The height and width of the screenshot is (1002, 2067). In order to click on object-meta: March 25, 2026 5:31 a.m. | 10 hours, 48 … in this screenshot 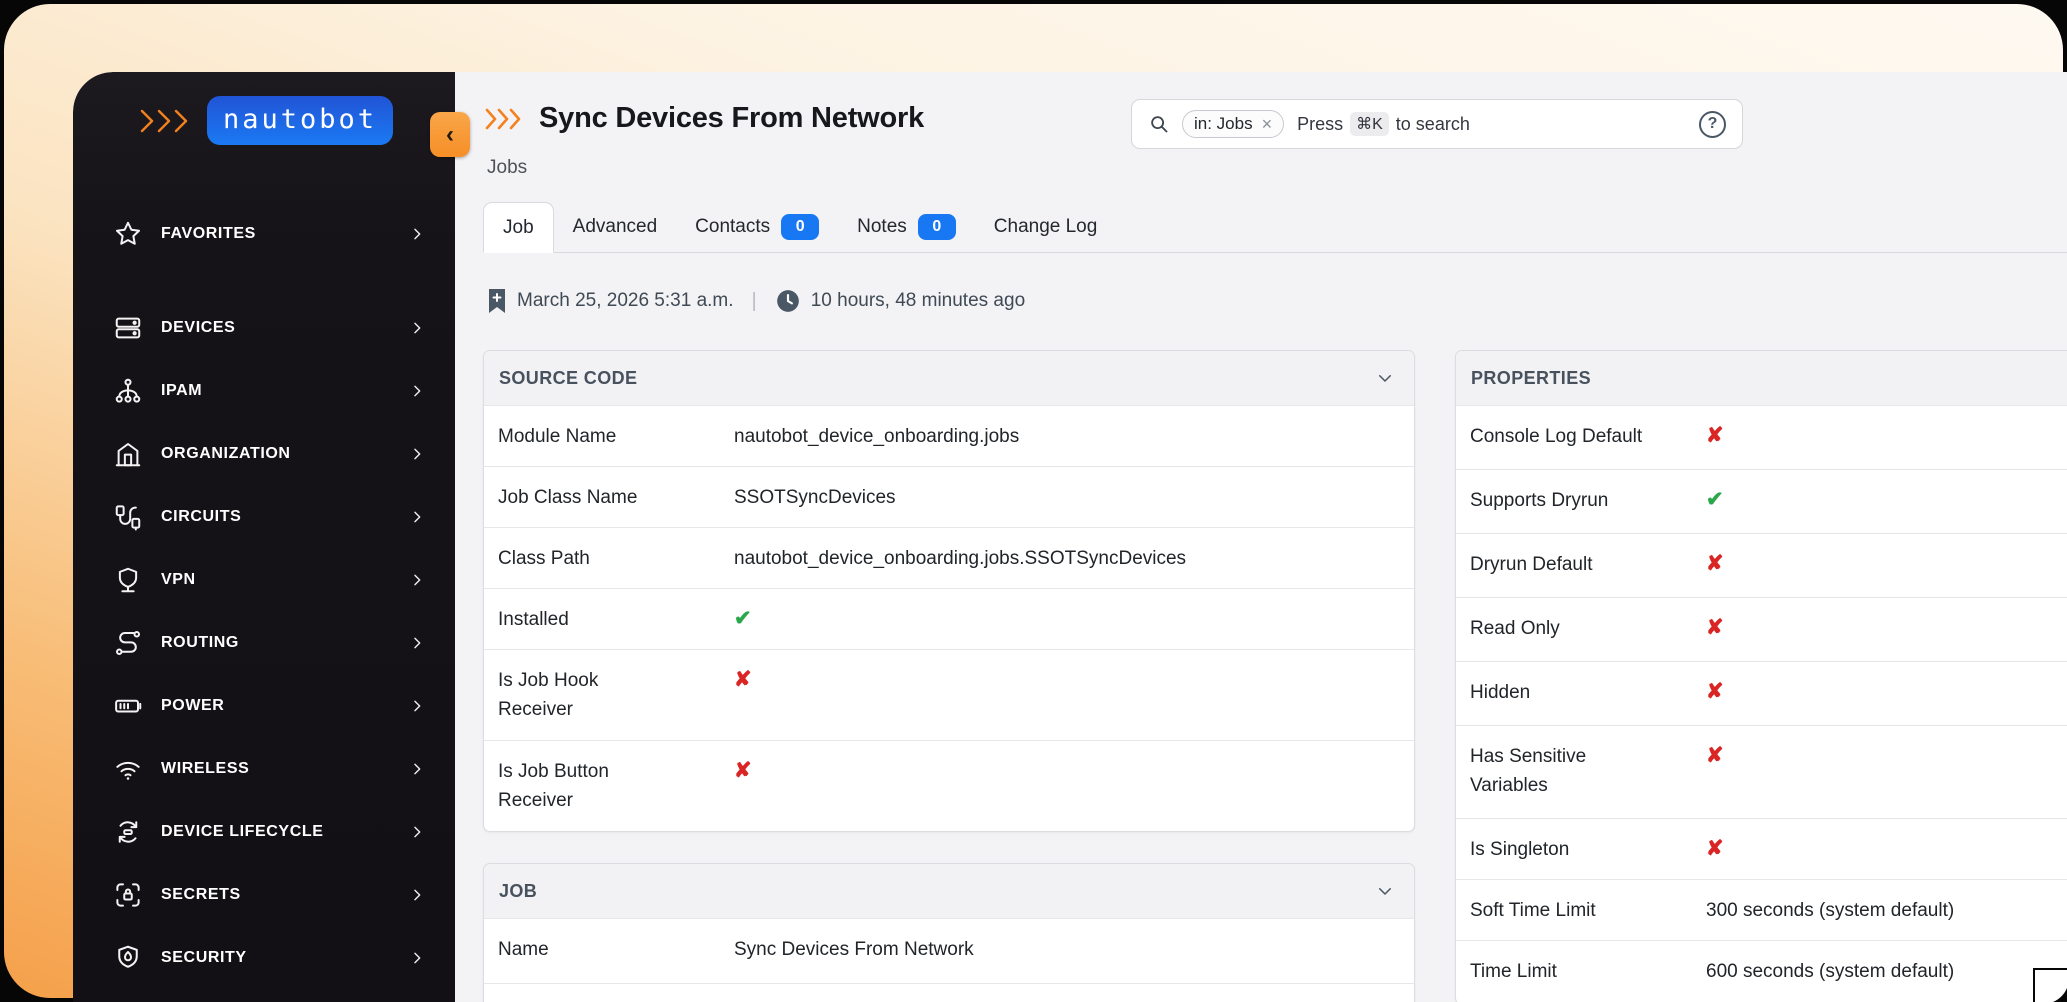, I will do `click(756, 301)`.